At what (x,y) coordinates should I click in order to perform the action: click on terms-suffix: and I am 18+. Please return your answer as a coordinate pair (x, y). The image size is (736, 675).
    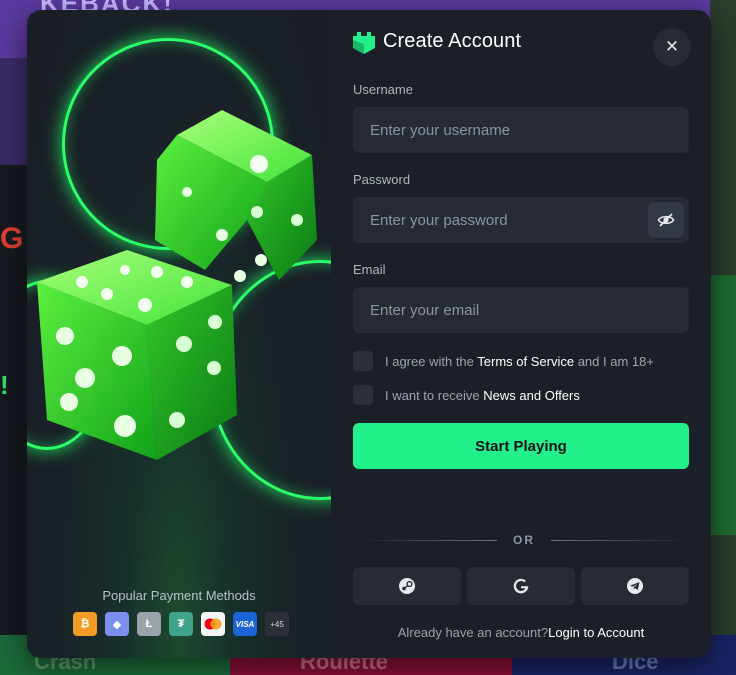
    Looking at the image, I should click on (614, 361).